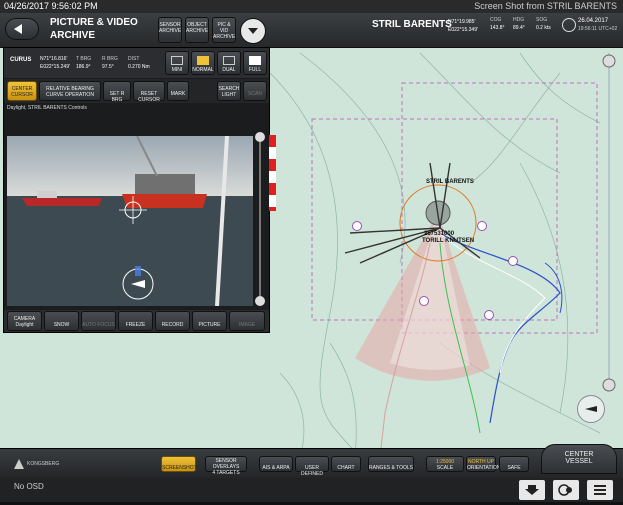 The width and height of the screenshot is (623, 505). What do you see at coordinates (566, 490) in the screenshot?
I see `screen-share-icon` at bounding box center [566, 490].